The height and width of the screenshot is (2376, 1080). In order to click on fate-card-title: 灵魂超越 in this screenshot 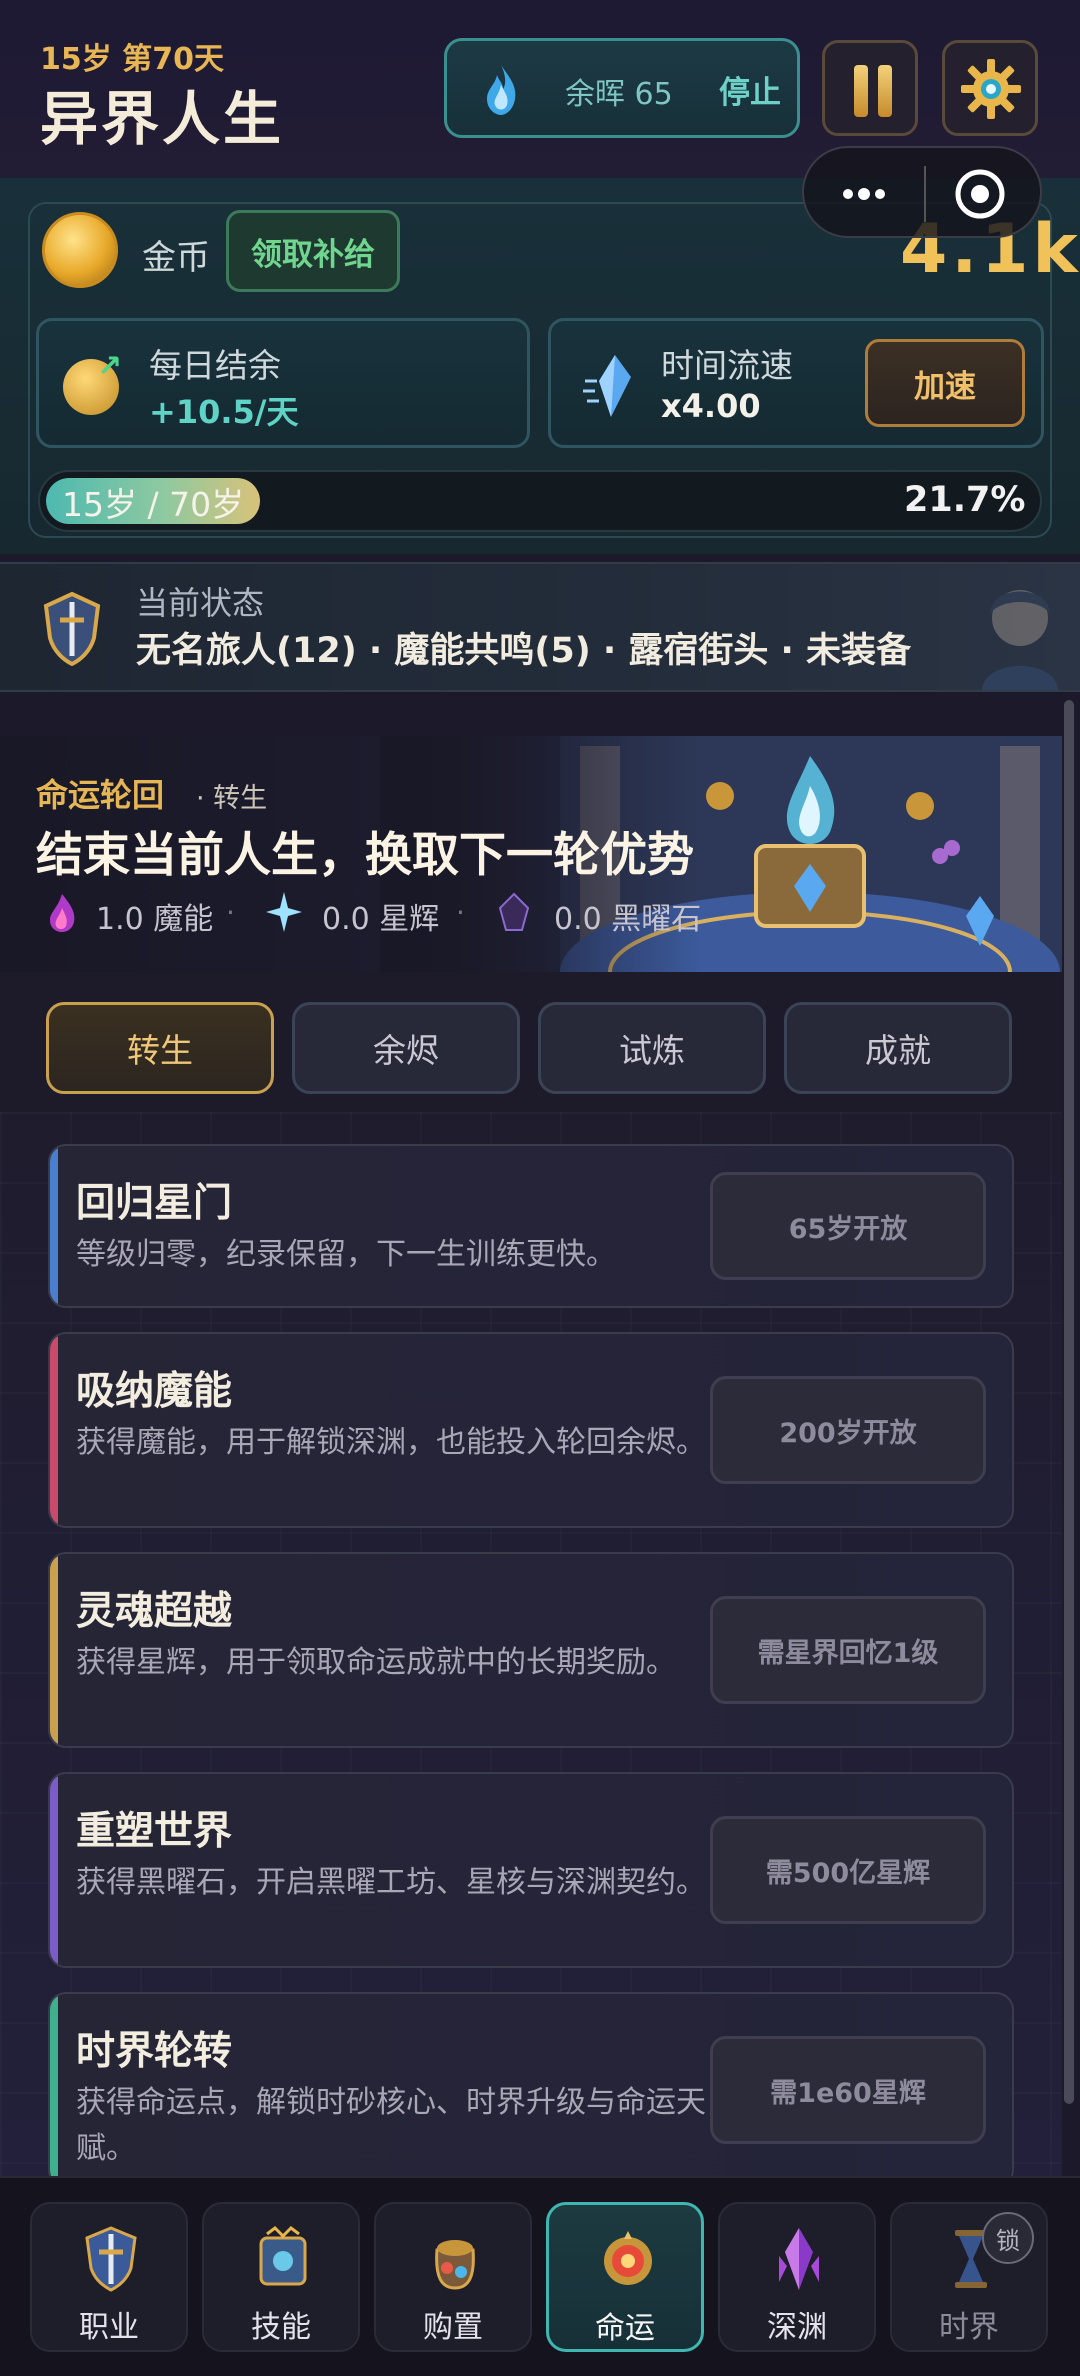, I will do `click(154, 1611)`.